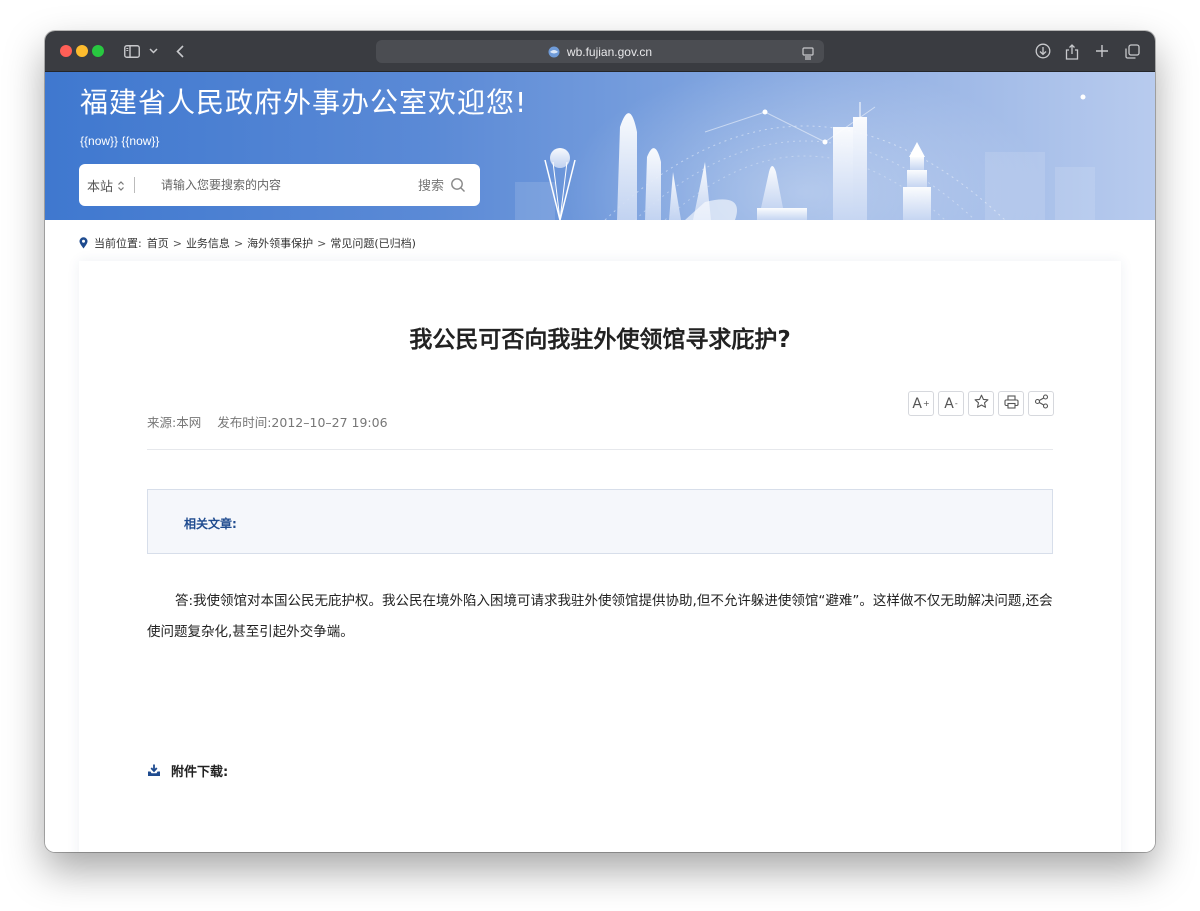 The height and width of the screenshot is (911, 1200). Describe the element at coordinates (132, 51) in the screenshot. I see `sidebar-icon` at that location.